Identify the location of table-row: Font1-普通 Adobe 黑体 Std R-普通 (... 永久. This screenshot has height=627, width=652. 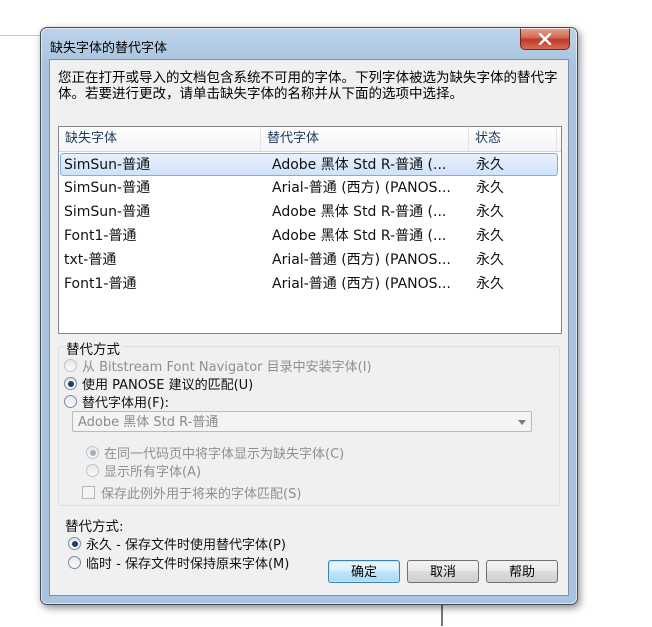
(309, 236).